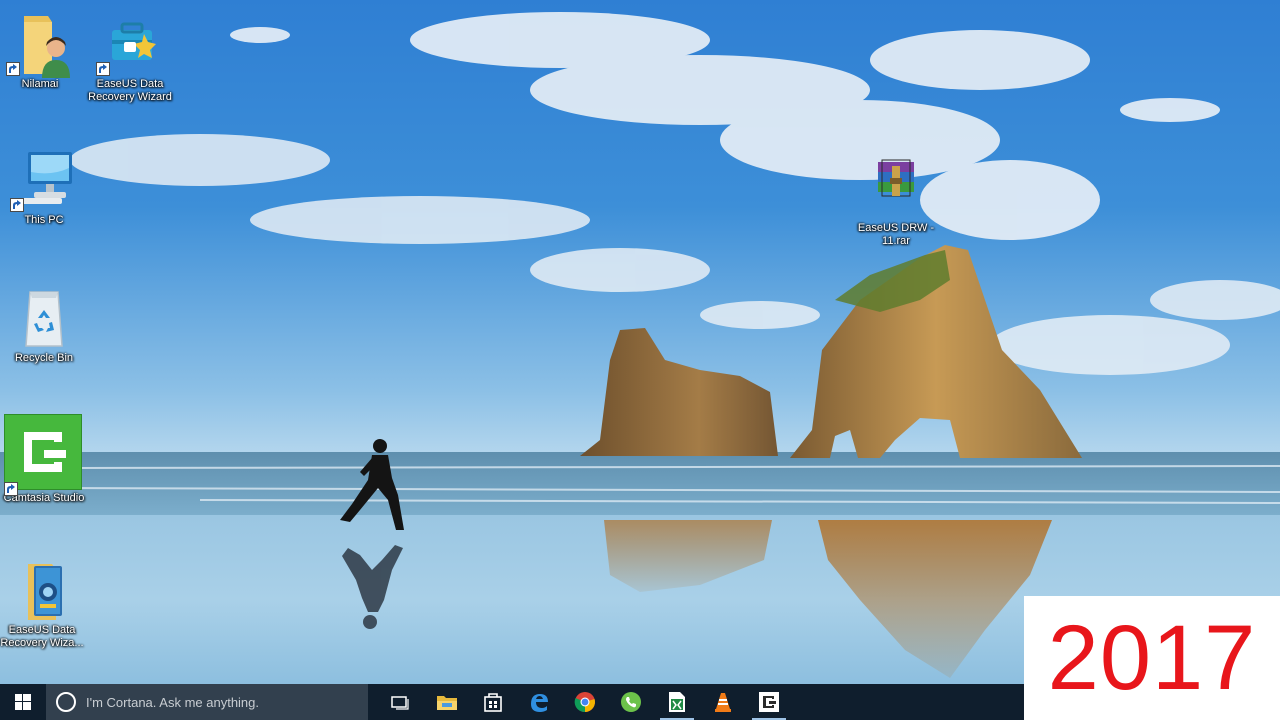 Image resolution: width=1280 pixels, height=720 pixels. I want to click on computer-icon, so click(43, 180).